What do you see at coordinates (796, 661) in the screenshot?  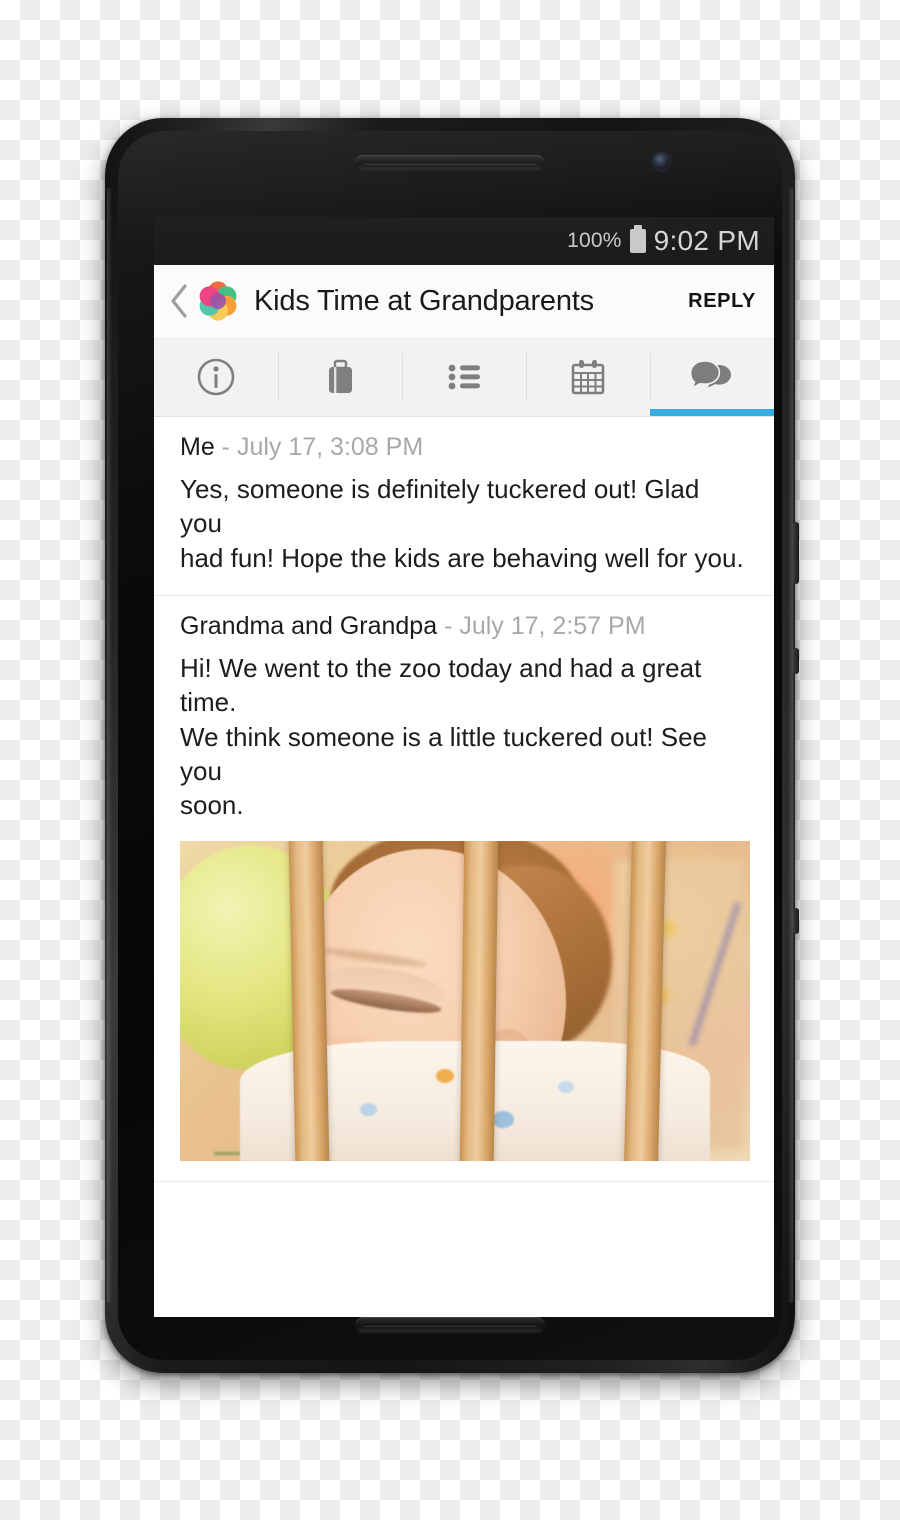 I see `power-button` at bounding box center [796, 661].